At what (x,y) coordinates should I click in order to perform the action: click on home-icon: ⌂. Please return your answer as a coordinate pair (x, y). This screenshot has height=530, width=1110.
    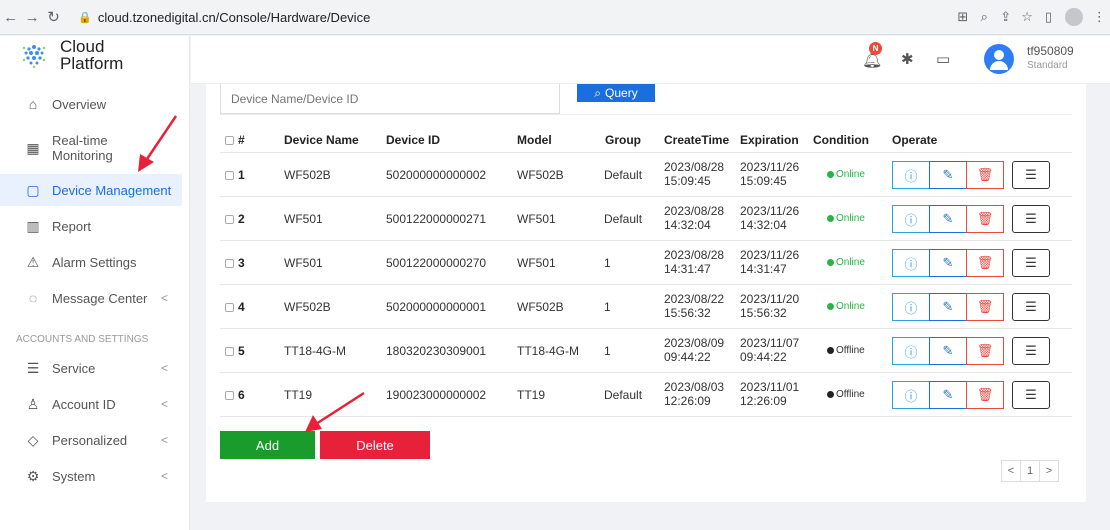
    Looking at the image, I should click on (33, 104).